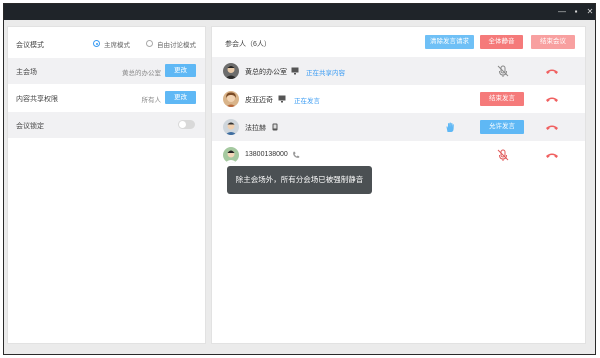 This screenshot has width=600, height=358. What do you see at coordinates (117, 45) in the screenshot?
I see `radio-chair-mode-label: 主席模式` at bounding box center [117, 45].